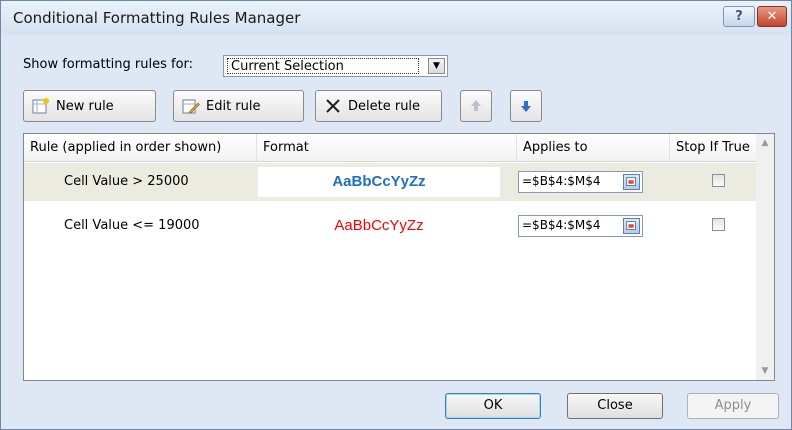  What do you see at coordinates (396, 18) in the screenshot?
I see `title-bar: Conditional Formatting Rules Manager ? ✕` at bounding box center [396, 18].